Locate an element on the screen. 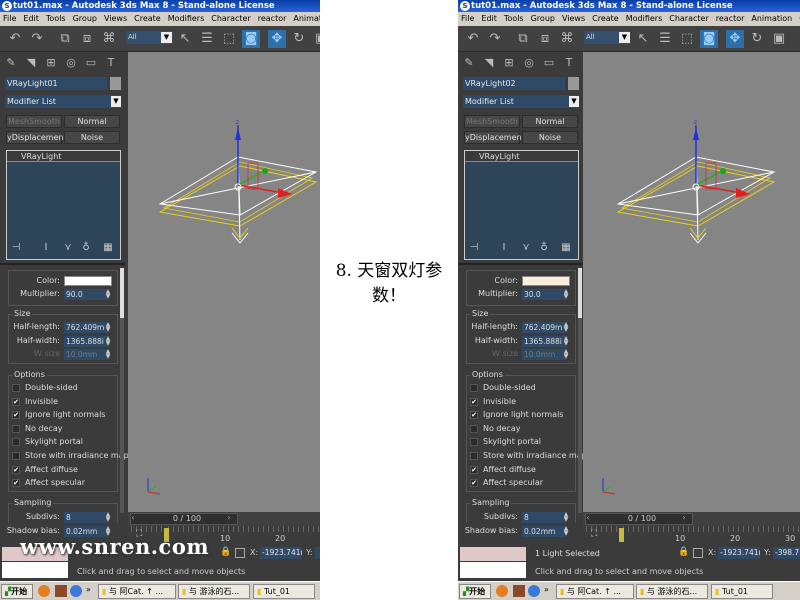  ignore-light-normals-checkbox: ✔ is located at coordinates (16, 415).